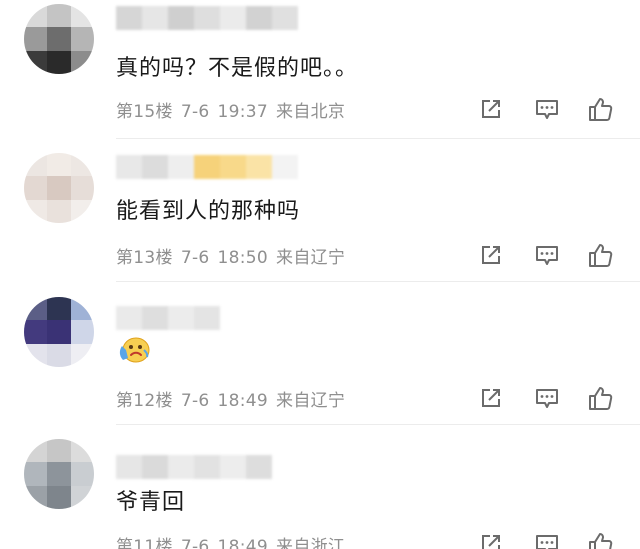 This screenshot has width=640, height=549. What do you see at coordinates (144, 258) in the screenshot?
I see `floor-number: 第13楼` at bounding box center [144, 258].